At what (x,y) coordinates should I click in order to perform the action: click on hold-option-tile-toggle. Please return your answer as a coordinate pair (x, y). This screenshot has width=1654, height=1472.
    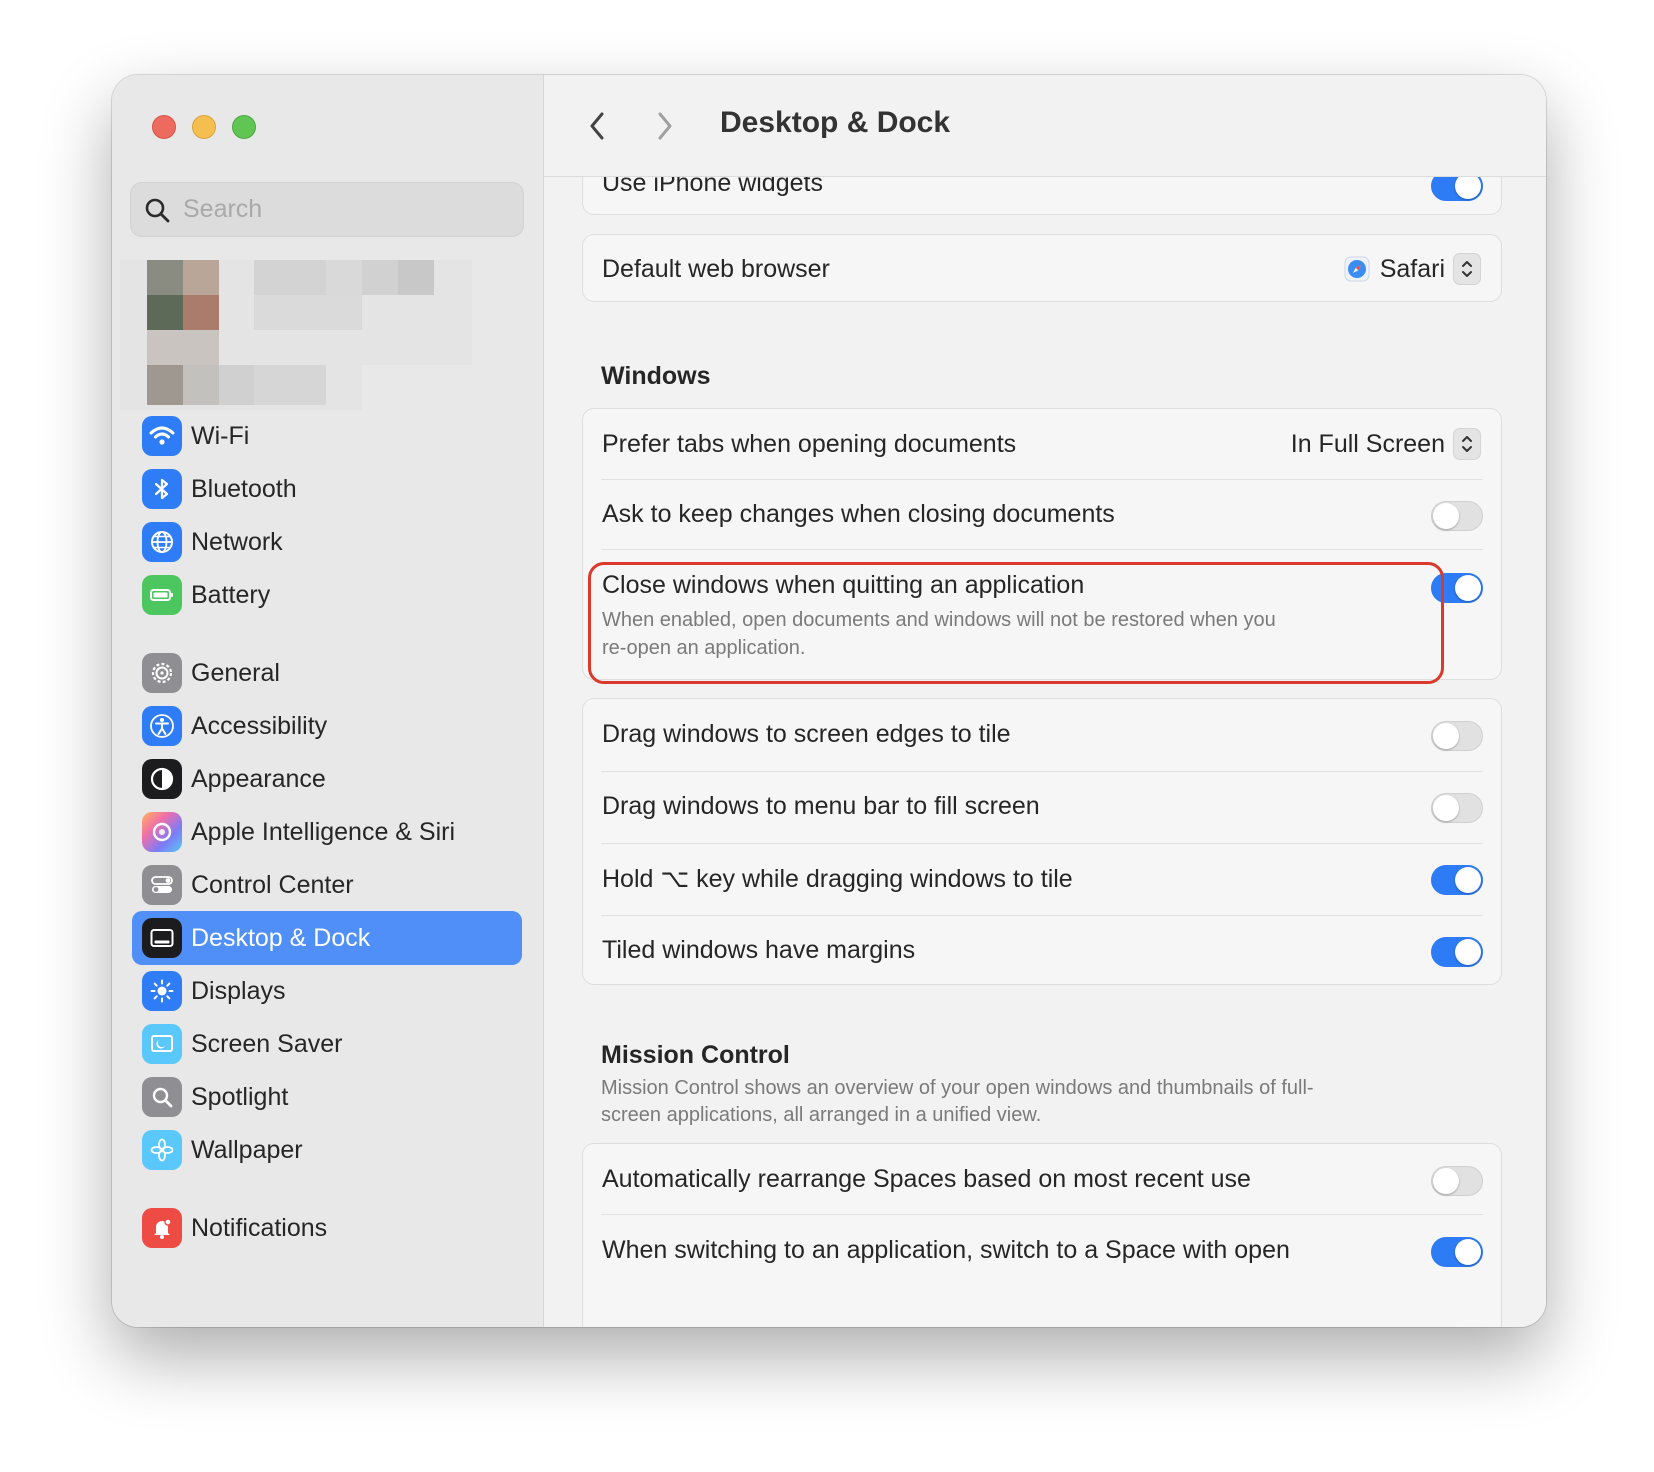
    Looking at the image, I should click on (1457, 880).